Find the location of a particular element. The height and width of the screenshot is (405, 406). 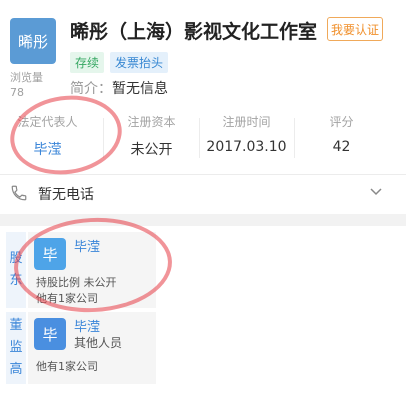

avatar: 毕 is located at coordinates (50, 334).